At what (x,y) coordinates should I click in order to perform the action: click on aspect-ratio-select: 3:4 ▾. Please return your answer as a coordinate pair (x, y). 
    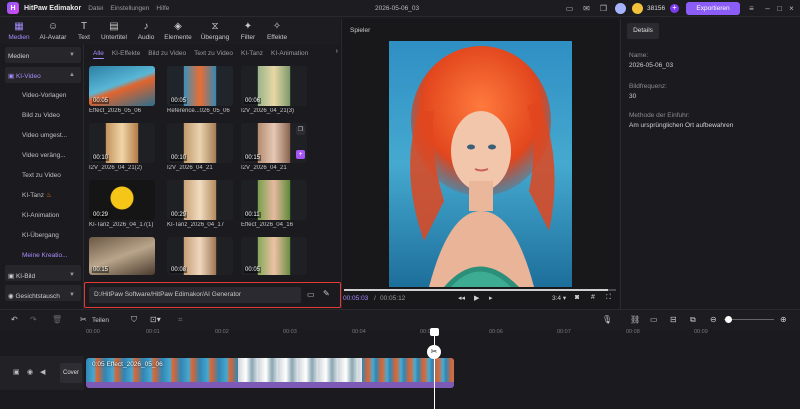
    Looking at the image, I should click on (559, 298).